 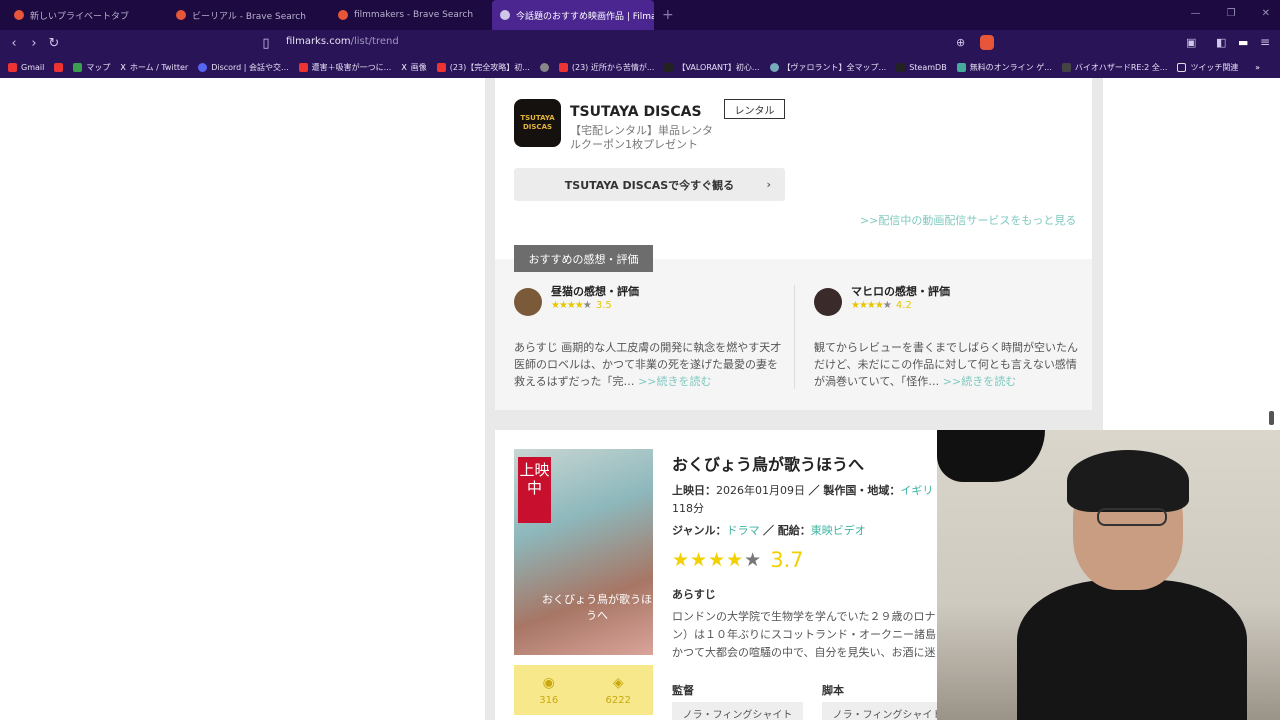 I want to click on person-hair, so click(x=1128, y=481).